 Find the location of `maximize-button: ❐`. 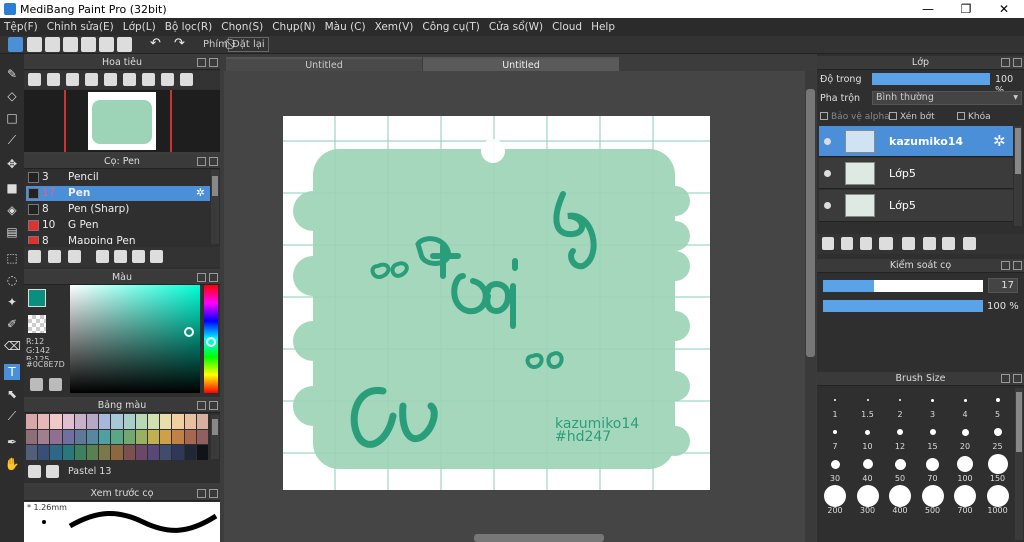

maximize-button: ❐ is located at coordinates (966, 9).